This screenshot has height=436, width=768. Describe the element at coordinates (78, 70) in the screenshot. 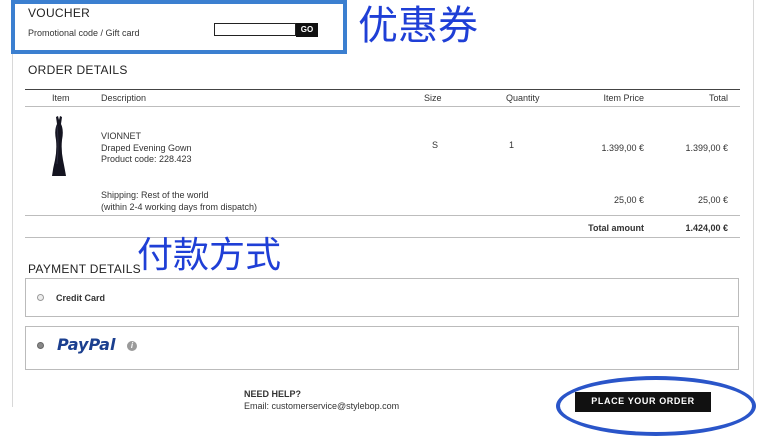

I see `order-details-title: ORDER DETAILS` at that location.